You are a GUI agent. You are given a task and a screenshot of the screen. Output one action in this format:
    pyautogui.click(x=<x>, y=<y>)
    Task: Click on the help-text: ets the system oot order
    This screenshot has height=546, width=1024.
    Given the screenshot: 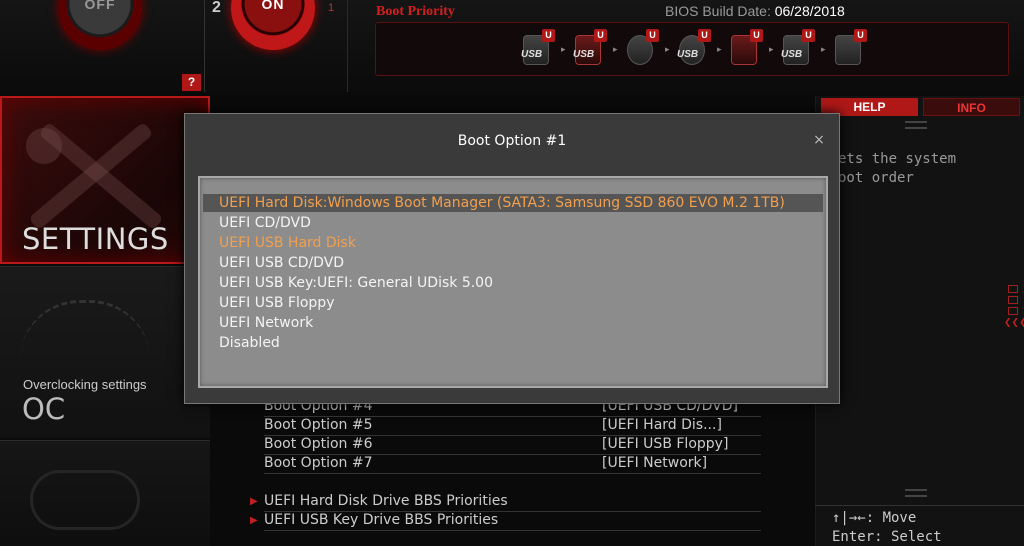 What is the action you would take?
    pyautogui.click(x=897, y=168)
    